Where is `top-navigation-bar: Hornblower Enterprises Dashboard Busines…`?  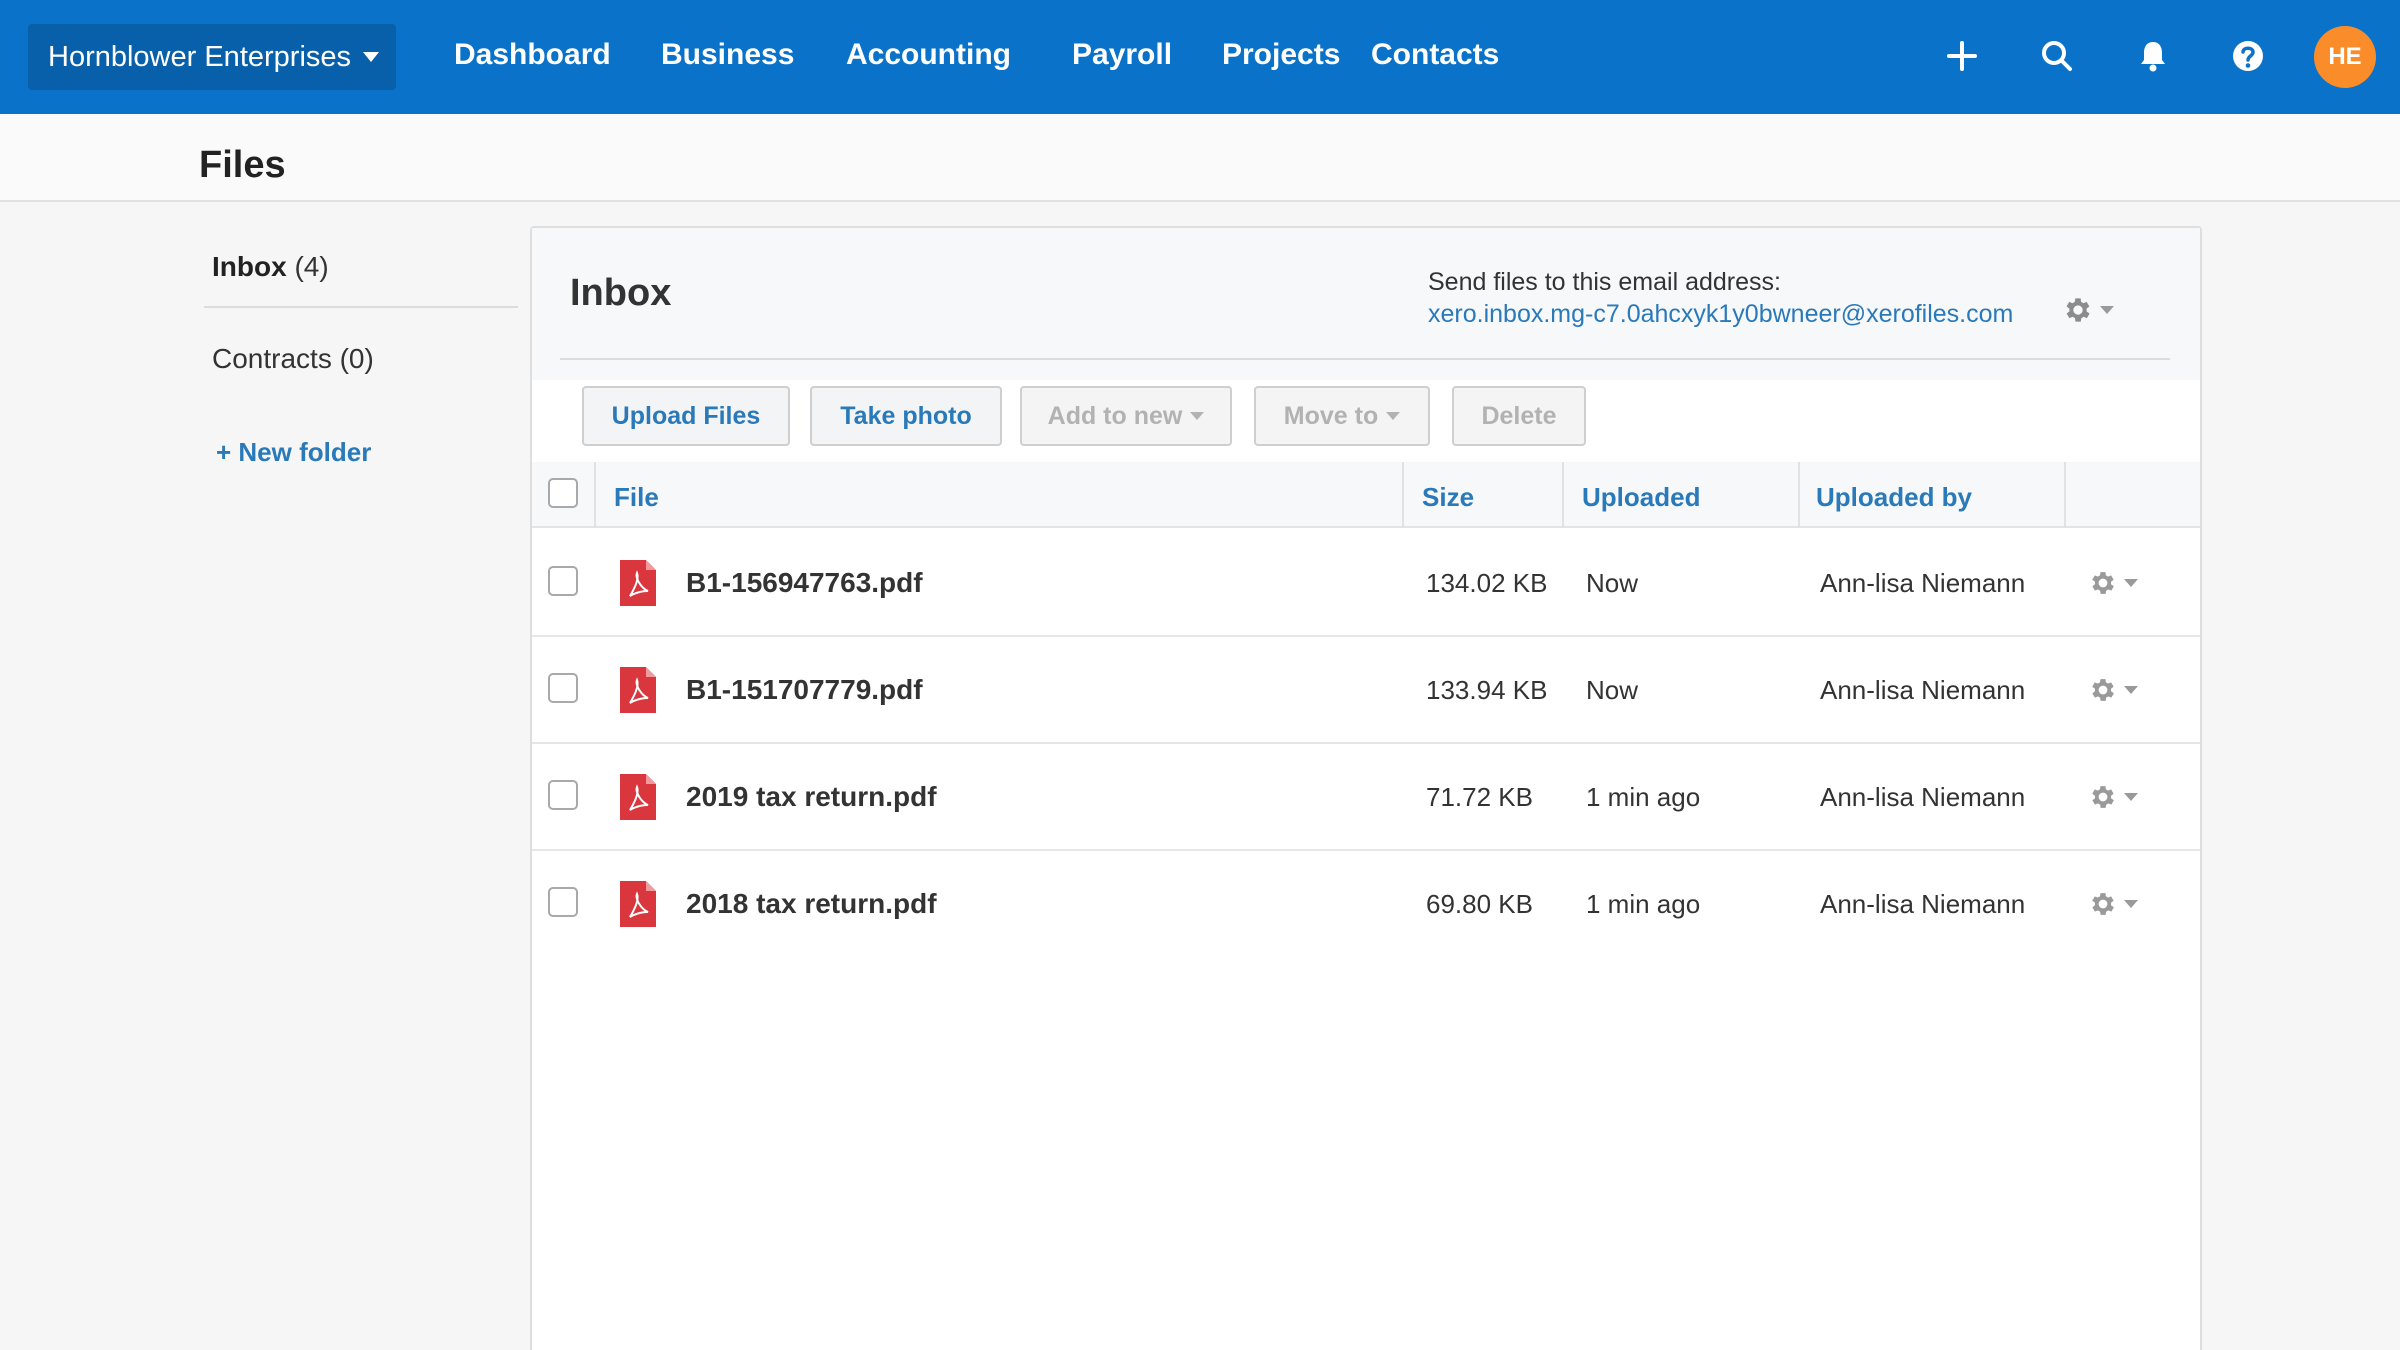 top-navigation-bar: Hornblower Enterprises Dashboard Busines… is located at coordinates (1200, 57).